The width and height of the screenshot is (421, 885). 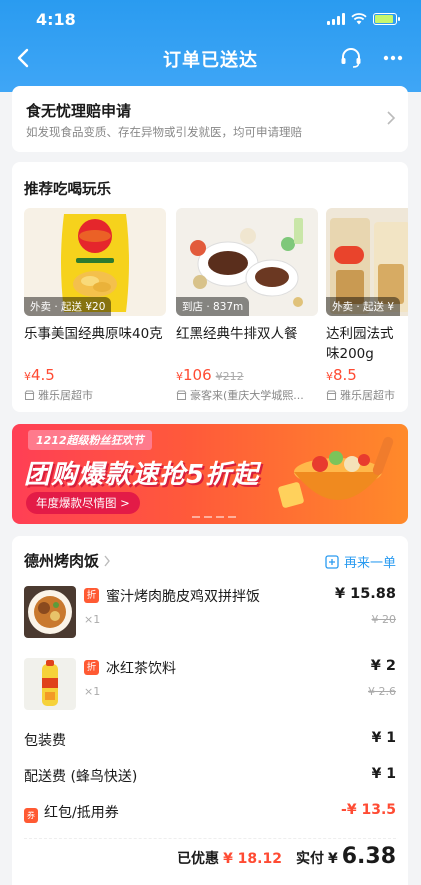 What do you see at coordinates (31, 815) in the screenshot?
I see `coupon-icon: 券` at bounding box center [31, 815].